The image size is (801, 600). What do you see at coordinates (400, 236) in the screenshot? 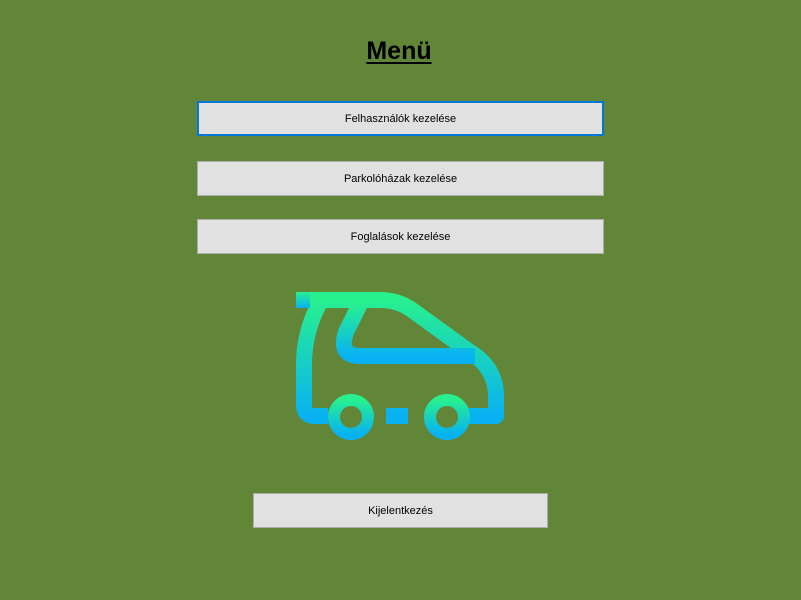
I see `manage-bookings-button: Foglalások kezelése` at bounding box center [400, 236].